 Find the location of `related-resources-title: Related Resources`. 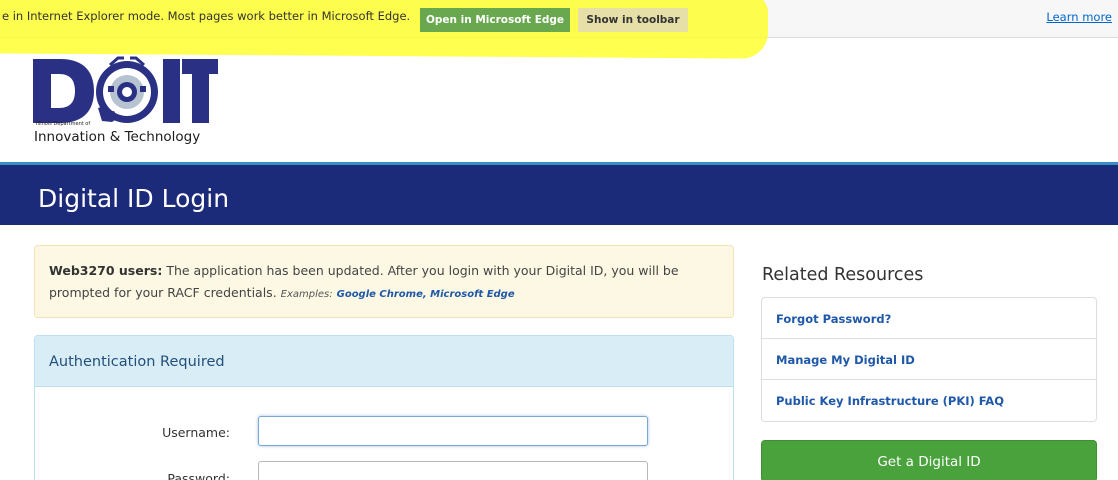

related-resources-title: Related Resources is located at coordinates (843, 275).